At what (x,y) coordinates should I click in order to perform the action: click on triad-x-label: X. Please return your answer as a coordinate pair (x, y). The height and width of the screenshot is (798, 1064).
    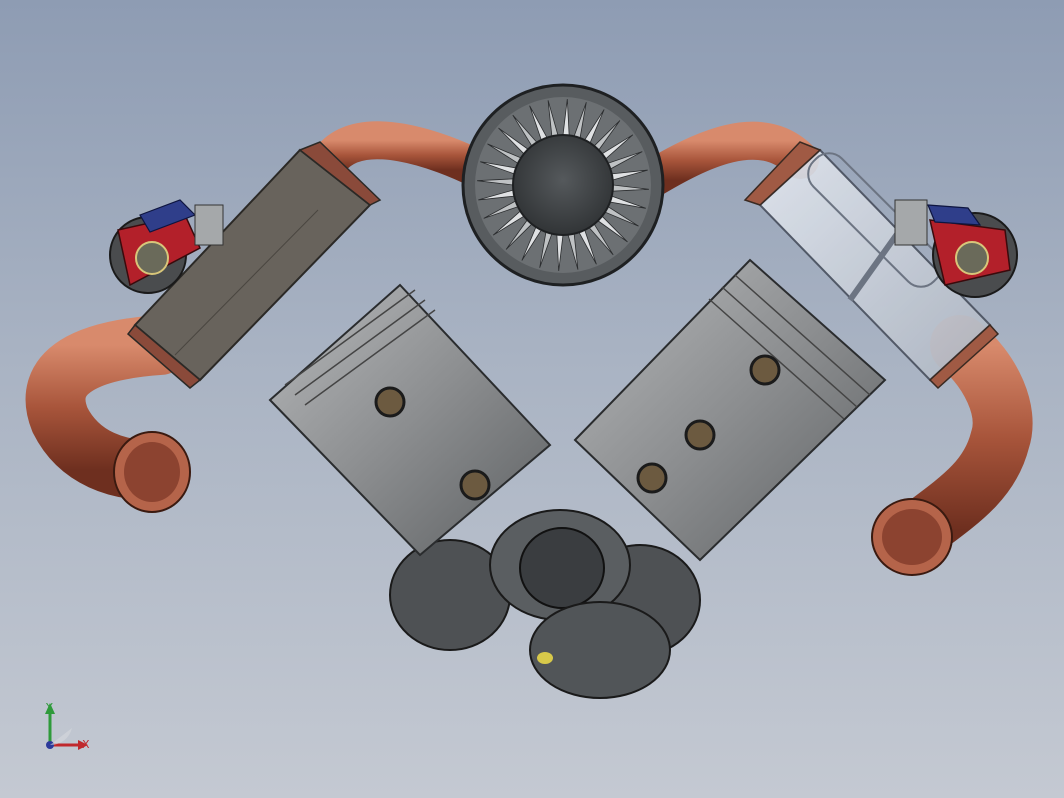
    Looking at the image, I should click on (86, 744).